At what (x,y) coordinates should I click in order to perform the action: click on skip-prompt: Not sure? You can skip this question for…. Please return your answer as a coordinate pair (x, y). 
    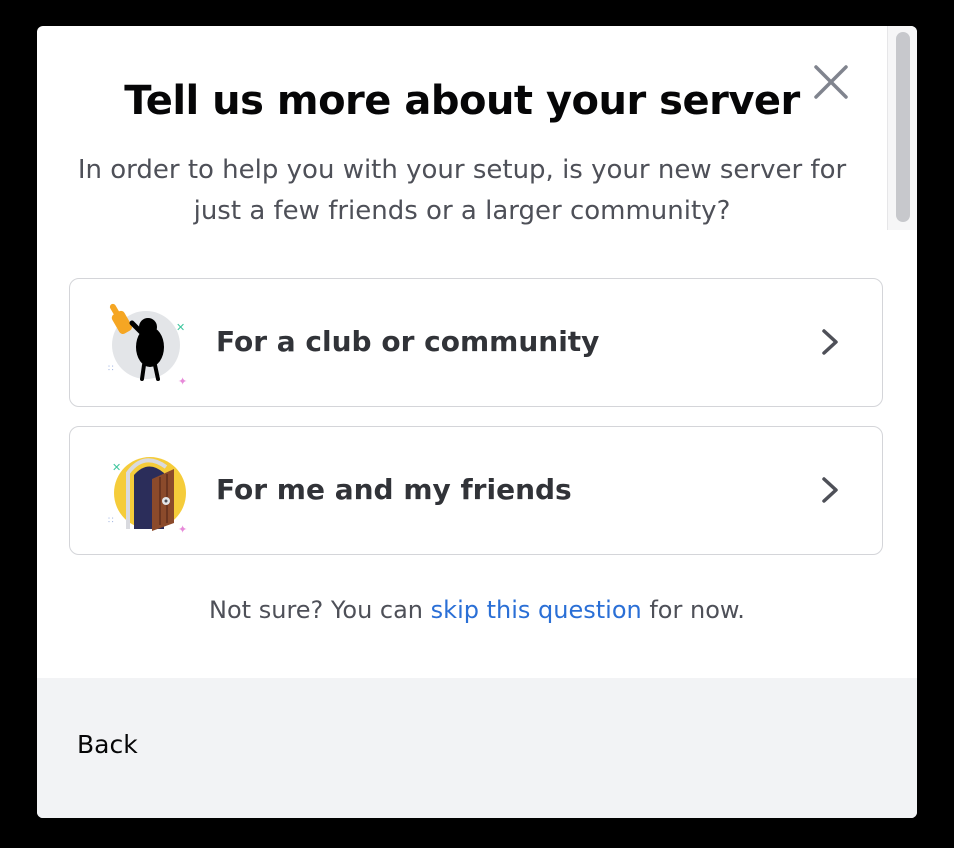
    Looking at the image, I should click on (477, 610).